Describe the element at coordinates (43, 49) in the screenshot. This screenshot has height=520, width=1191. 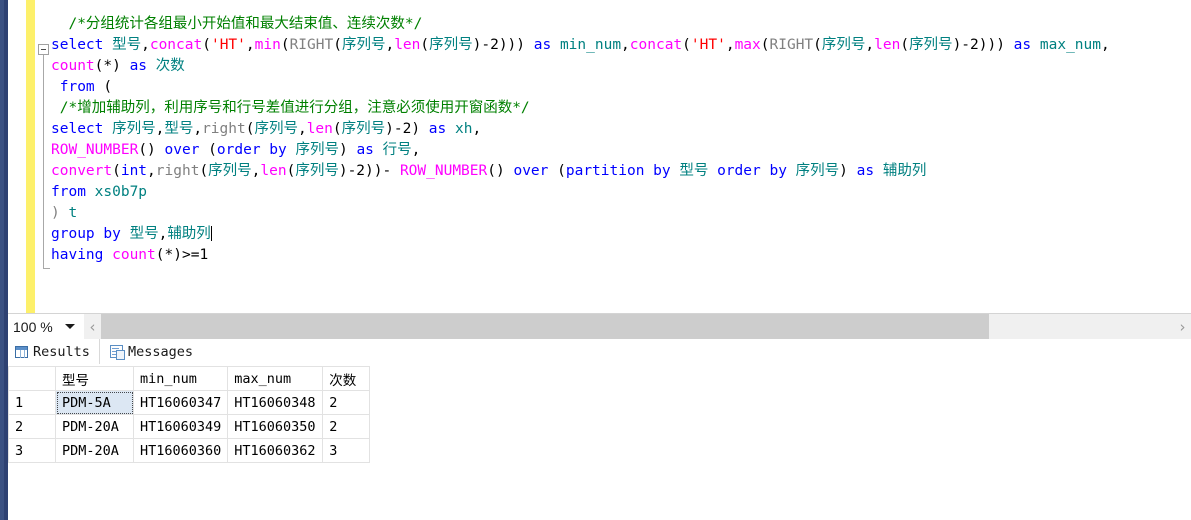
I see `collapse-region-icon` at that location.